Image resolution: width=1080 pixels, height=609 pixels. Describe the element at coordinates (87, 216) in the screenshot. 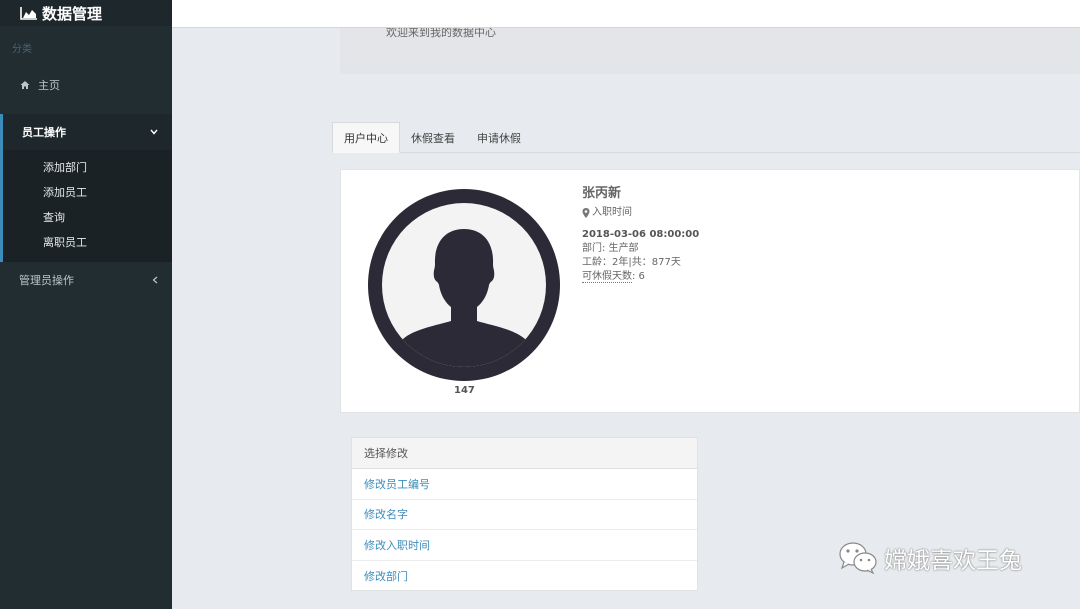

I see `sidebar-item-query: 查询` at that location.